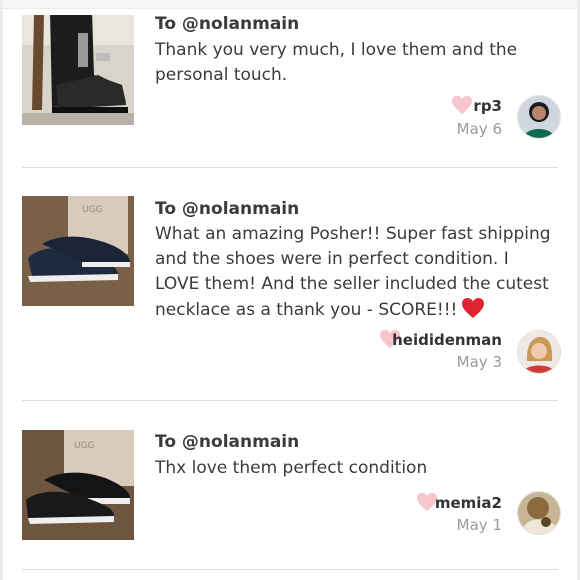 This screenshot has height=580, width=580. I want to click on review-message: Thx love them perfect condition, so click(291, 468).